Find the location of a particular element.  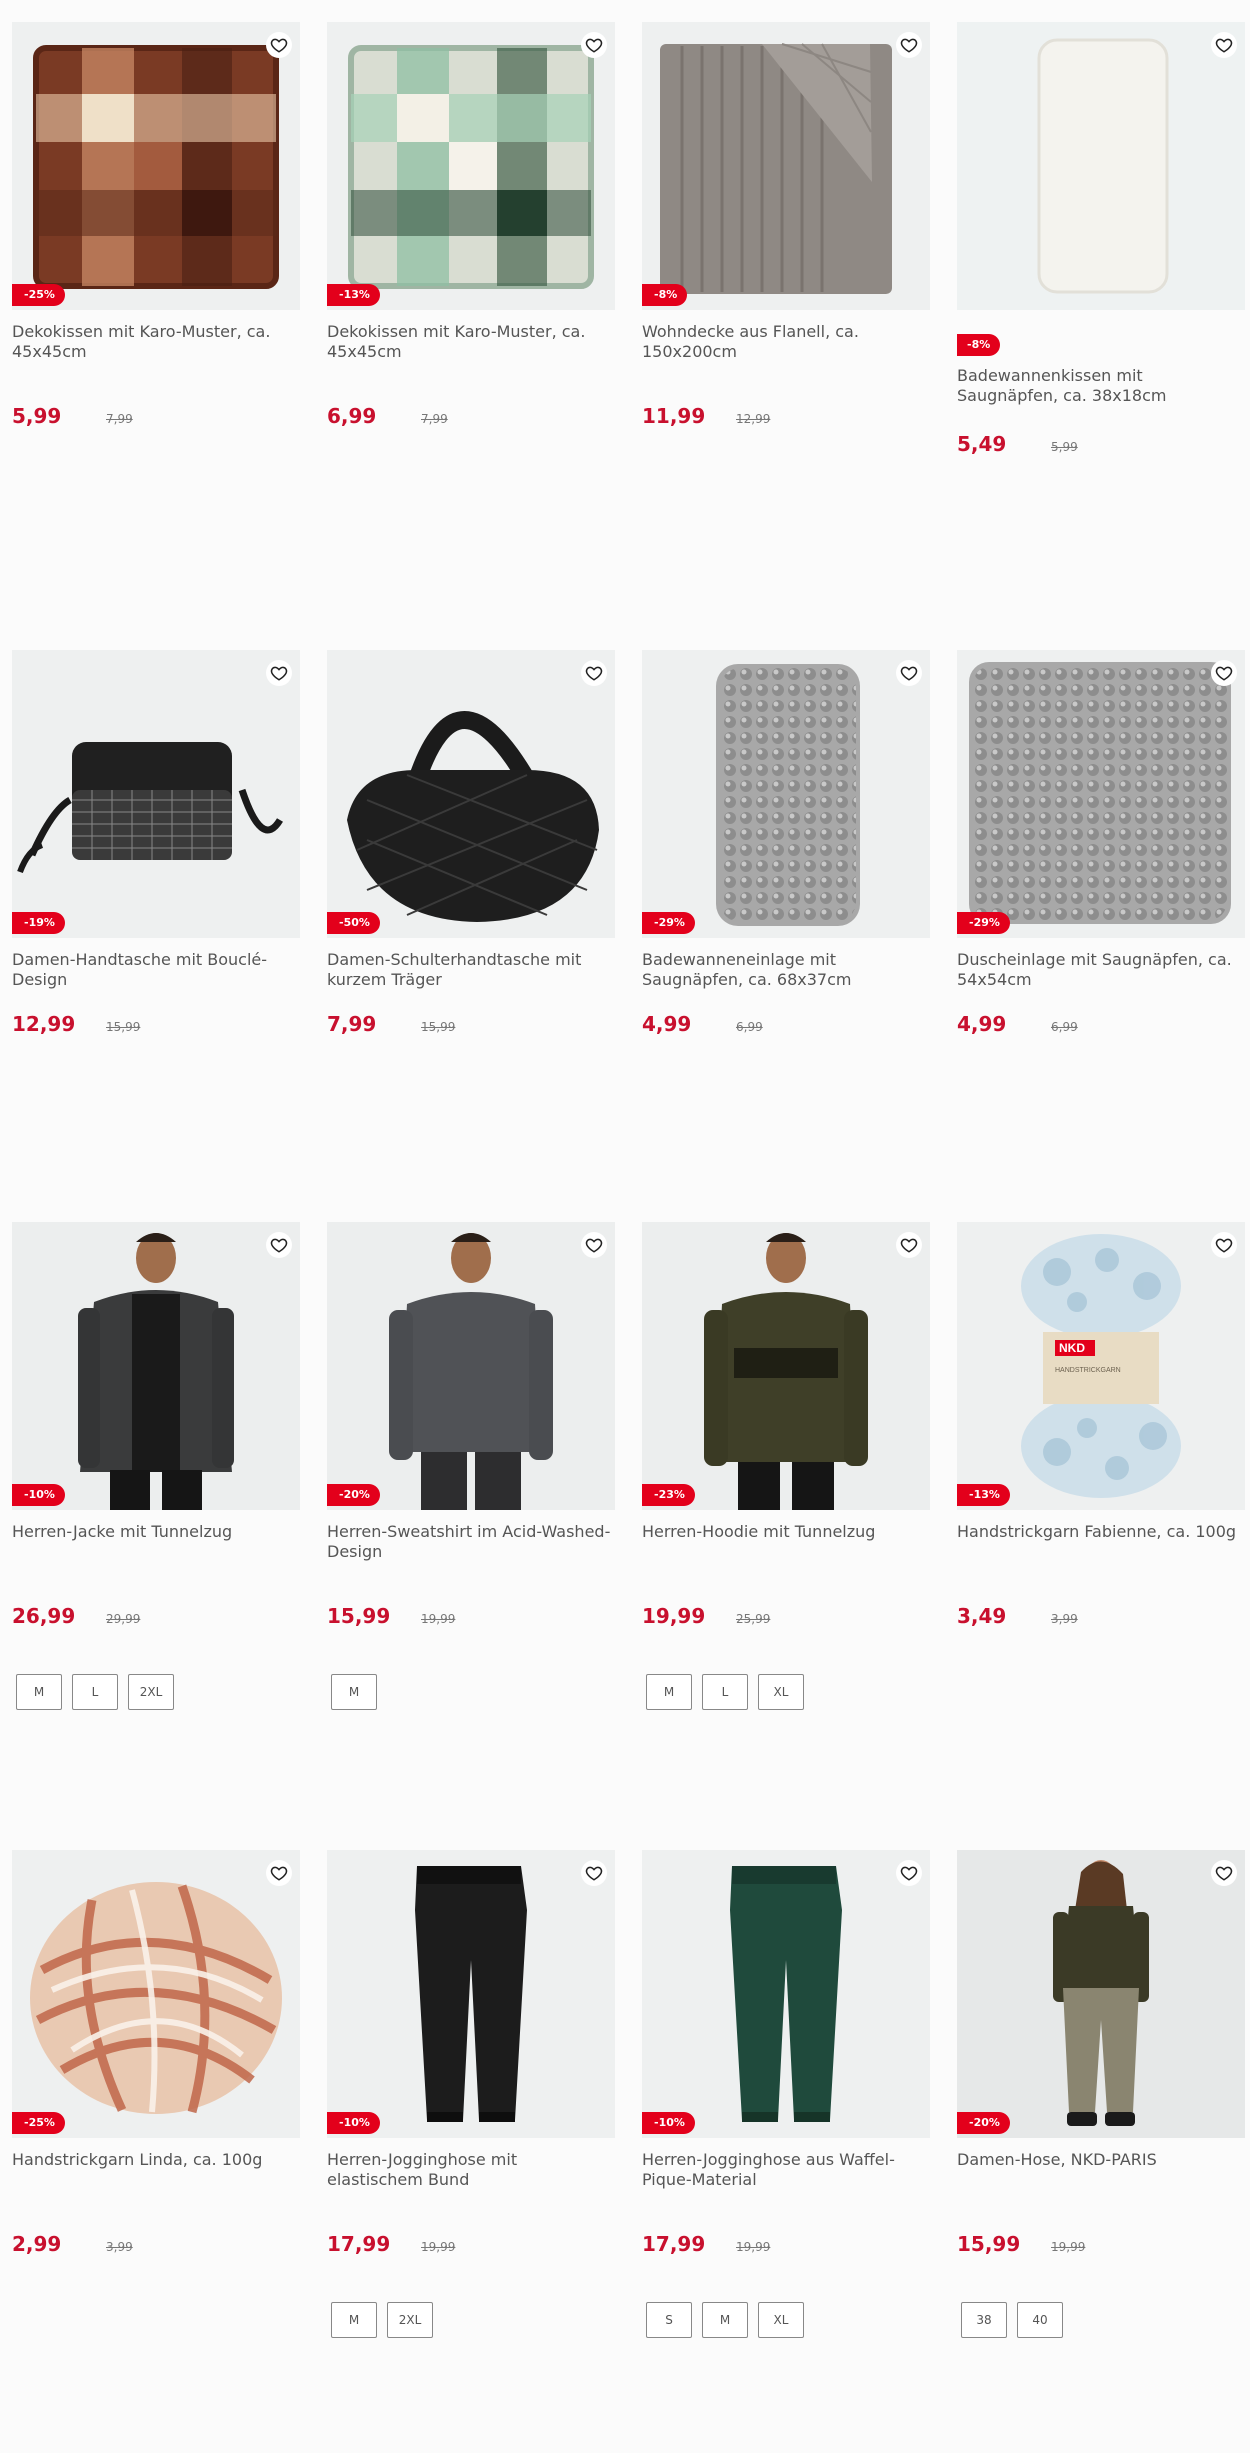

product-image: -13% is located at coordinates (471, 166).